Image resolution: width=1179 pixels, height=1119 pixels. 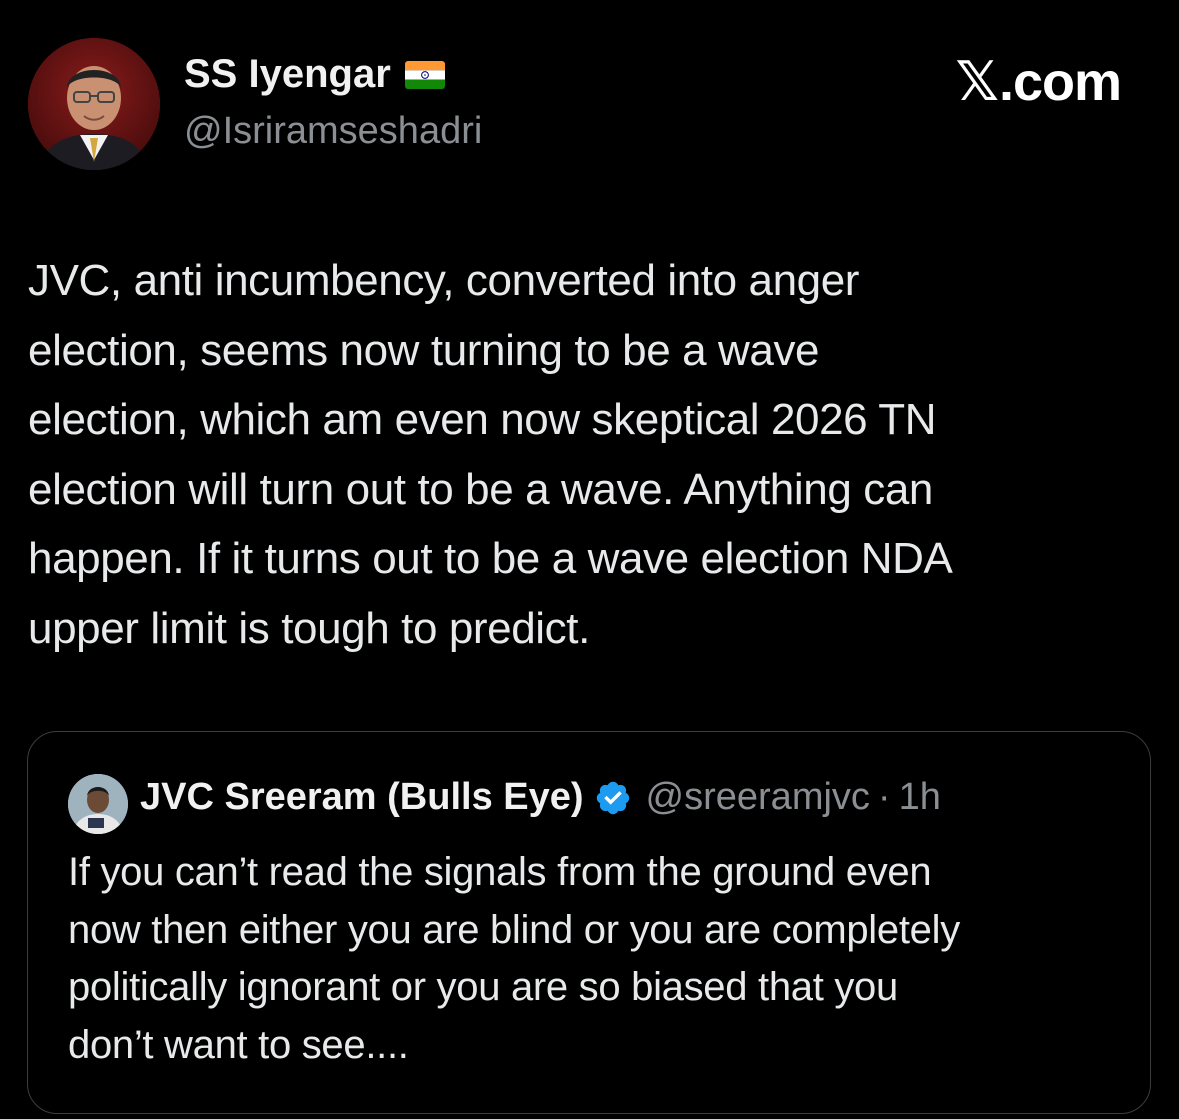 I want to click on quoted-author-name: JVC Sreeram (Bulls Eye), so click(x=362, y=797).